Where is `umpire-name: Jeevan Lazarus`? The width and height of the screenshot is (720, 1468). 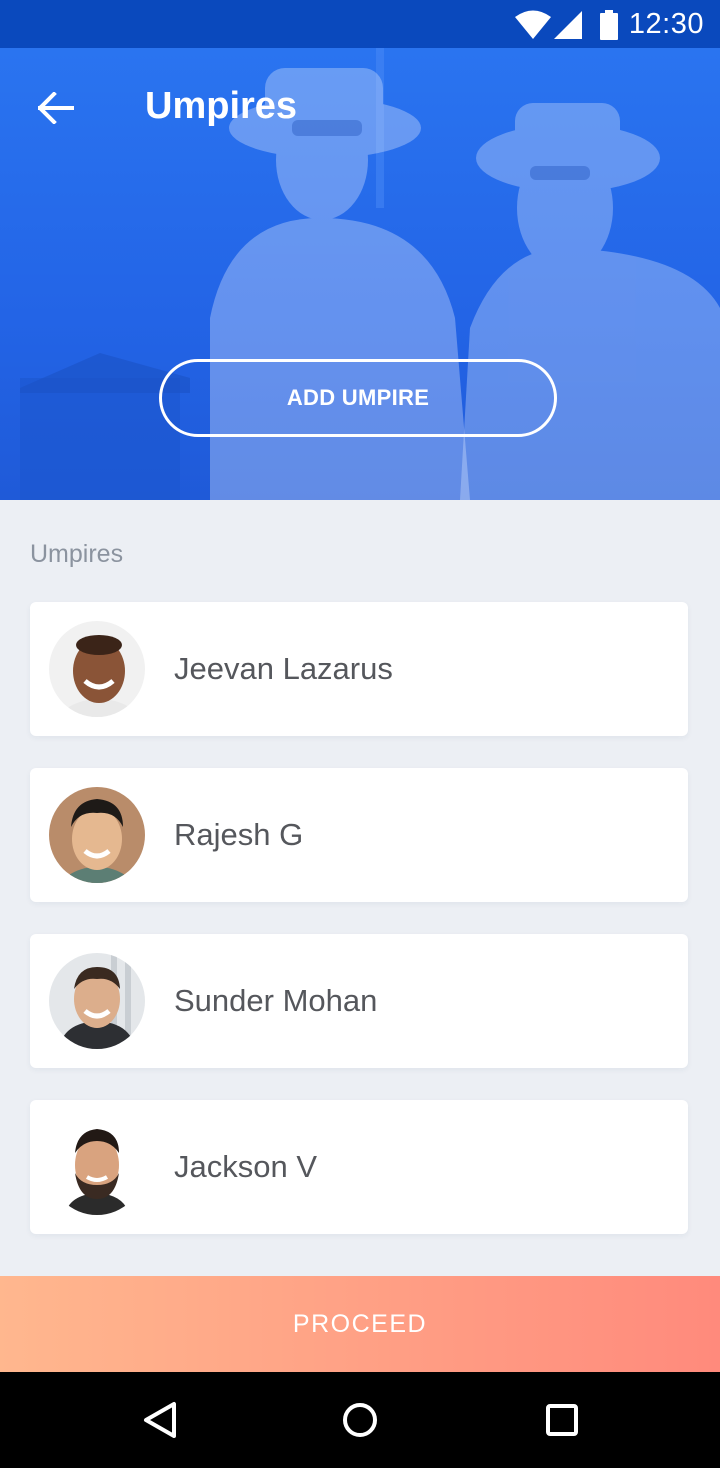
umpire-name: Jeevan Lazarus is located at coordinates (283, 668).